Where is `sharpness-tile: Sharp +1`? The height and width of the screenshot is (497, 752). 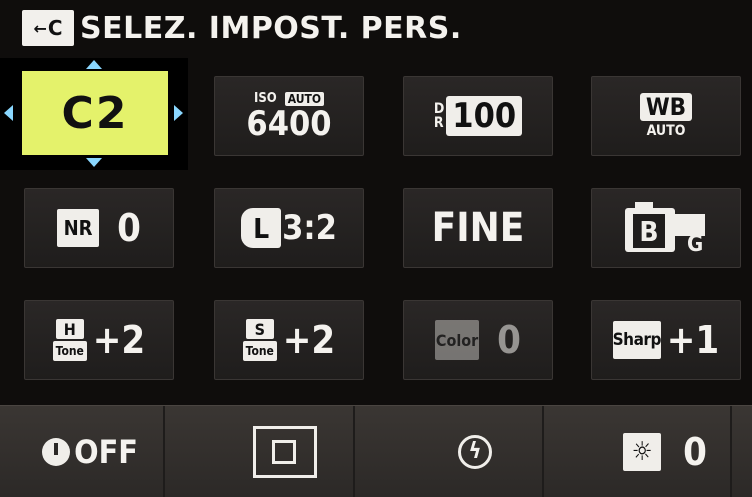
sharpness-tile: Sharp +1 is located at coordinates (666, 340).